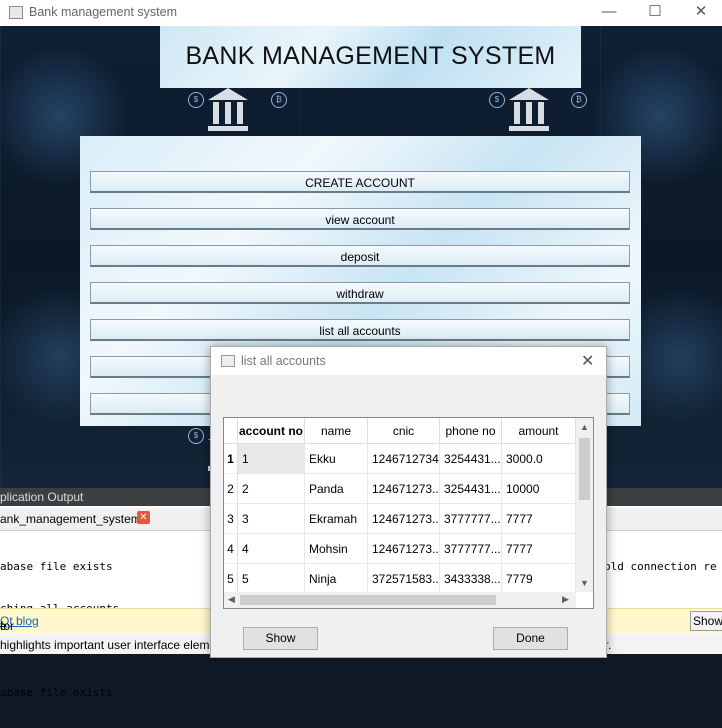  What do you see at coordinates (584, 505) in the screenshot?
I see `vertical-scrollbar: ▲ ▼` at bounding box center [584, 505].